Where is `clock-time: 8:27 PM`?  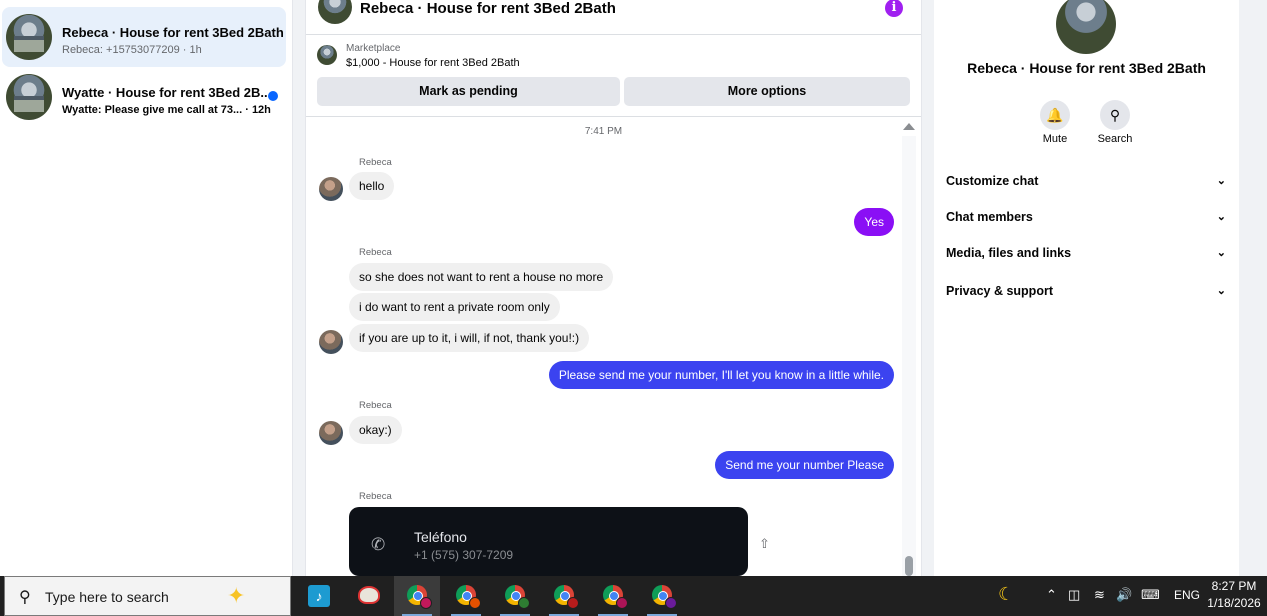 clock-time: 8:27 PM is located at coordinates (1234, 586).